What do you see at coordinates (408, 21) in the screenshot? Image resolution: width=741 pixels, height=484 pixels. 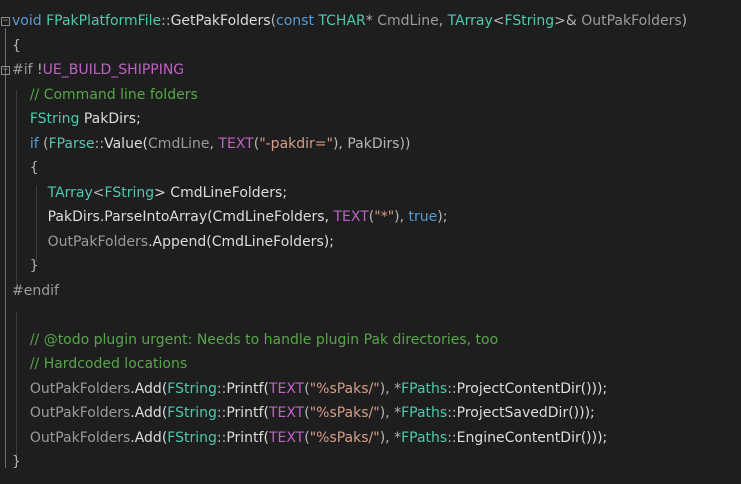 I see `code-token: CmdLine` at bounding box center [408, 21].